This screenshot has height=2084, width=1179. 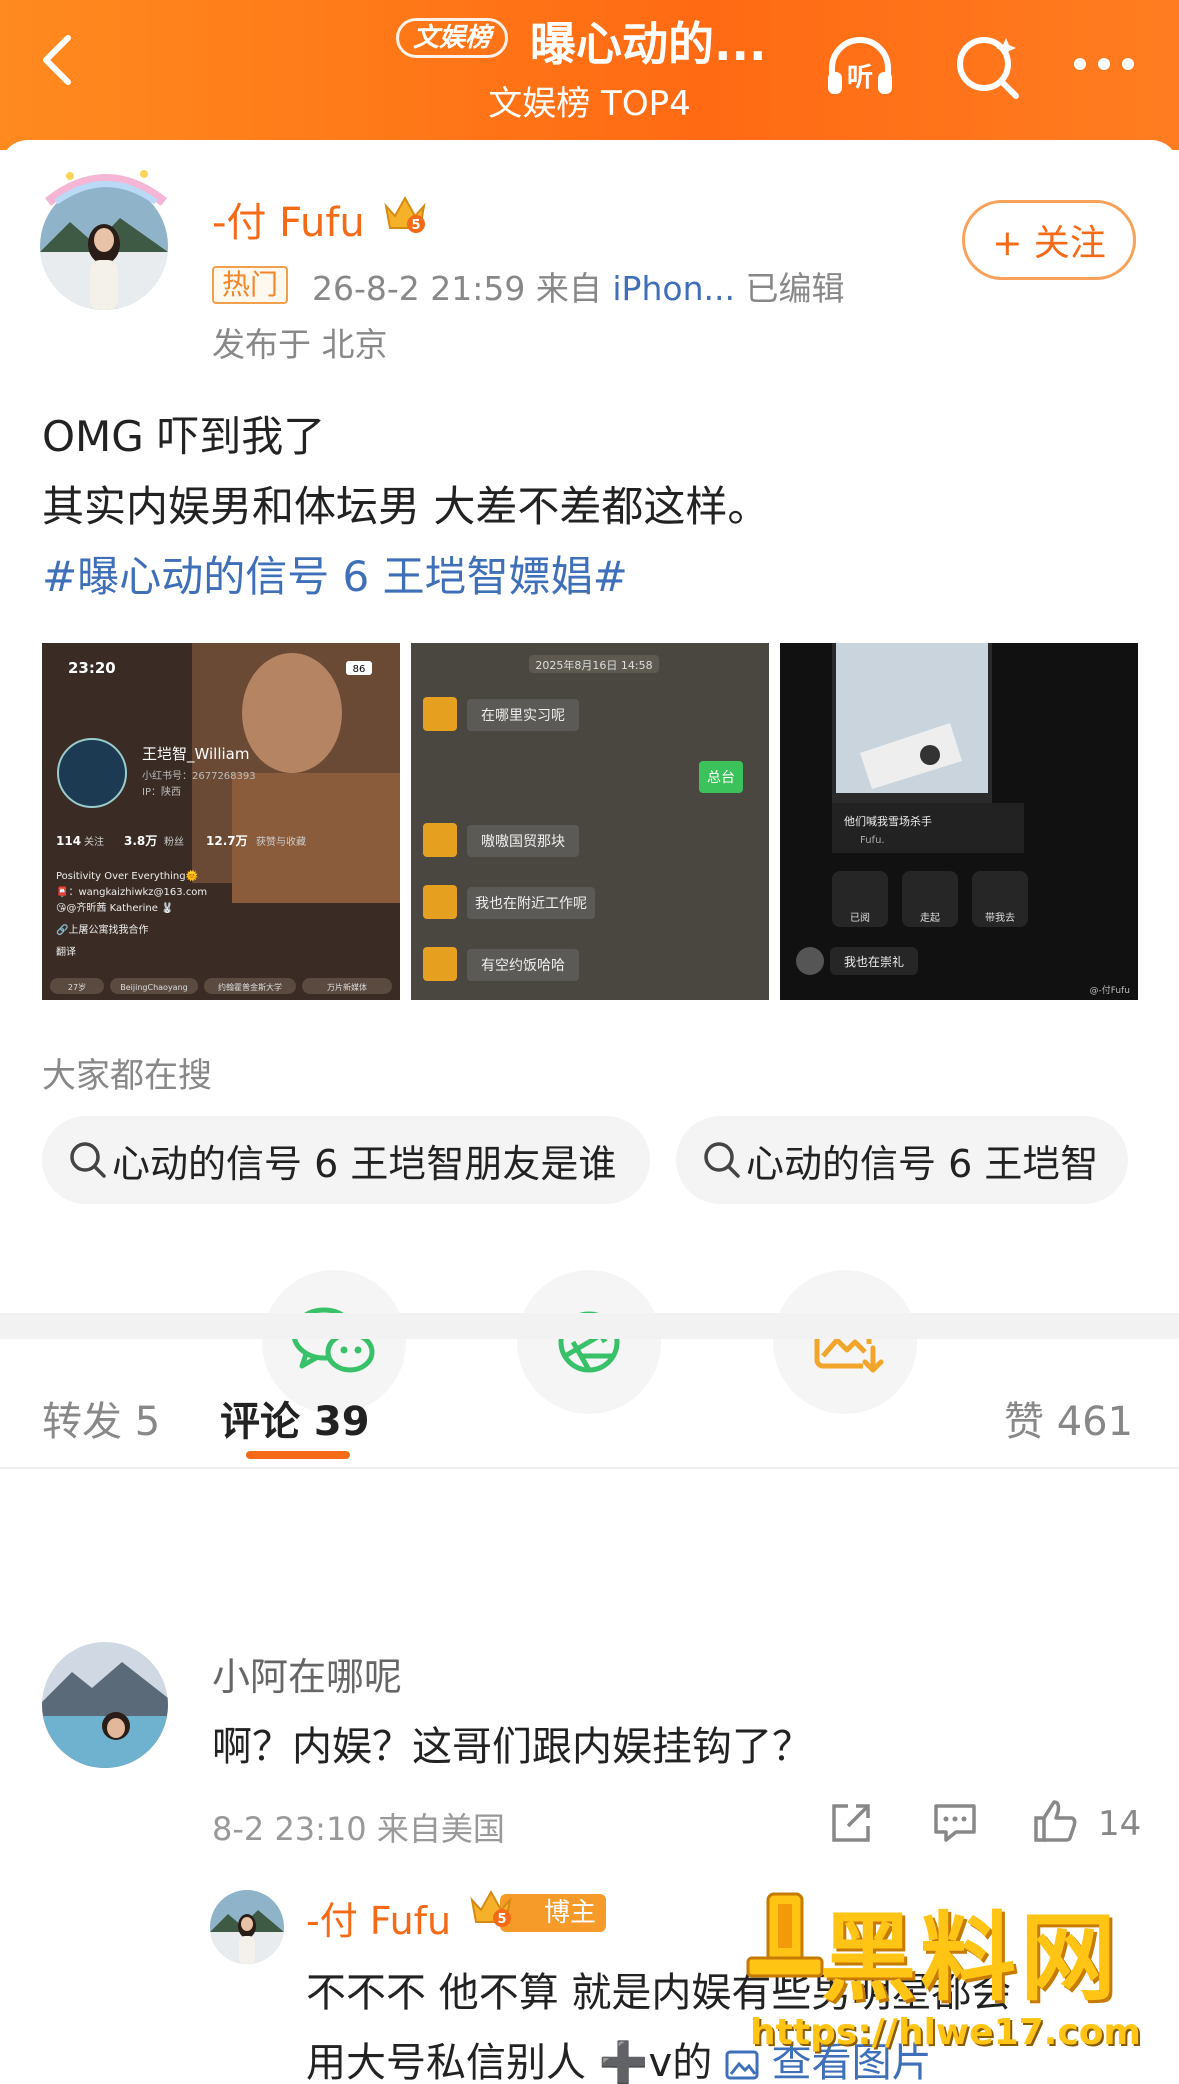 What do you see at coordinates (127, 875) in the screenshot?
I see `svg-text: Positivity Over Everything🌞` at bounding box center [127, 875].